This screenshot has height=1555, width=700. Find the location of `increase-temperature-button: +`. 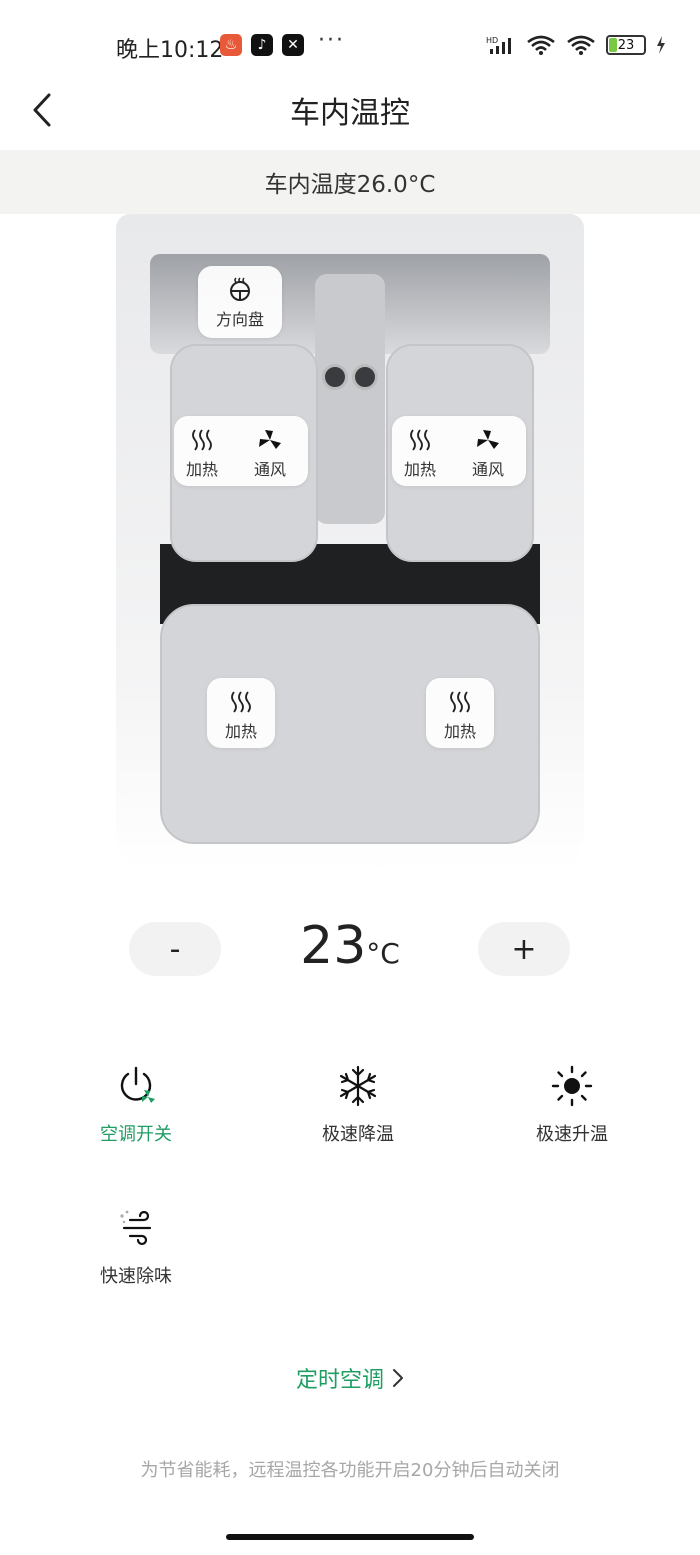

increase-temperature-button: + is located at coordinates (524, 949).